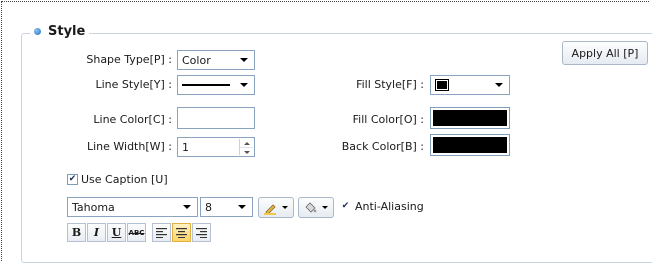 Image resolution: width=652 pixels, height=264 pixels. I want to click on line-color-box, so click(216, 118).